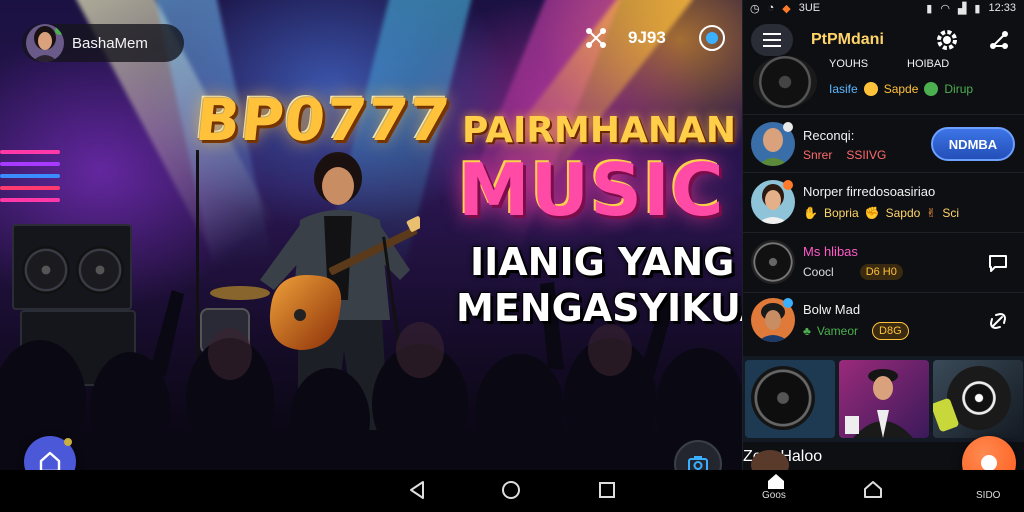 Image resolution: width=1024 pixels, height=512 pixels. I want to click on alarm-icon: ◷, so click(755, 8).